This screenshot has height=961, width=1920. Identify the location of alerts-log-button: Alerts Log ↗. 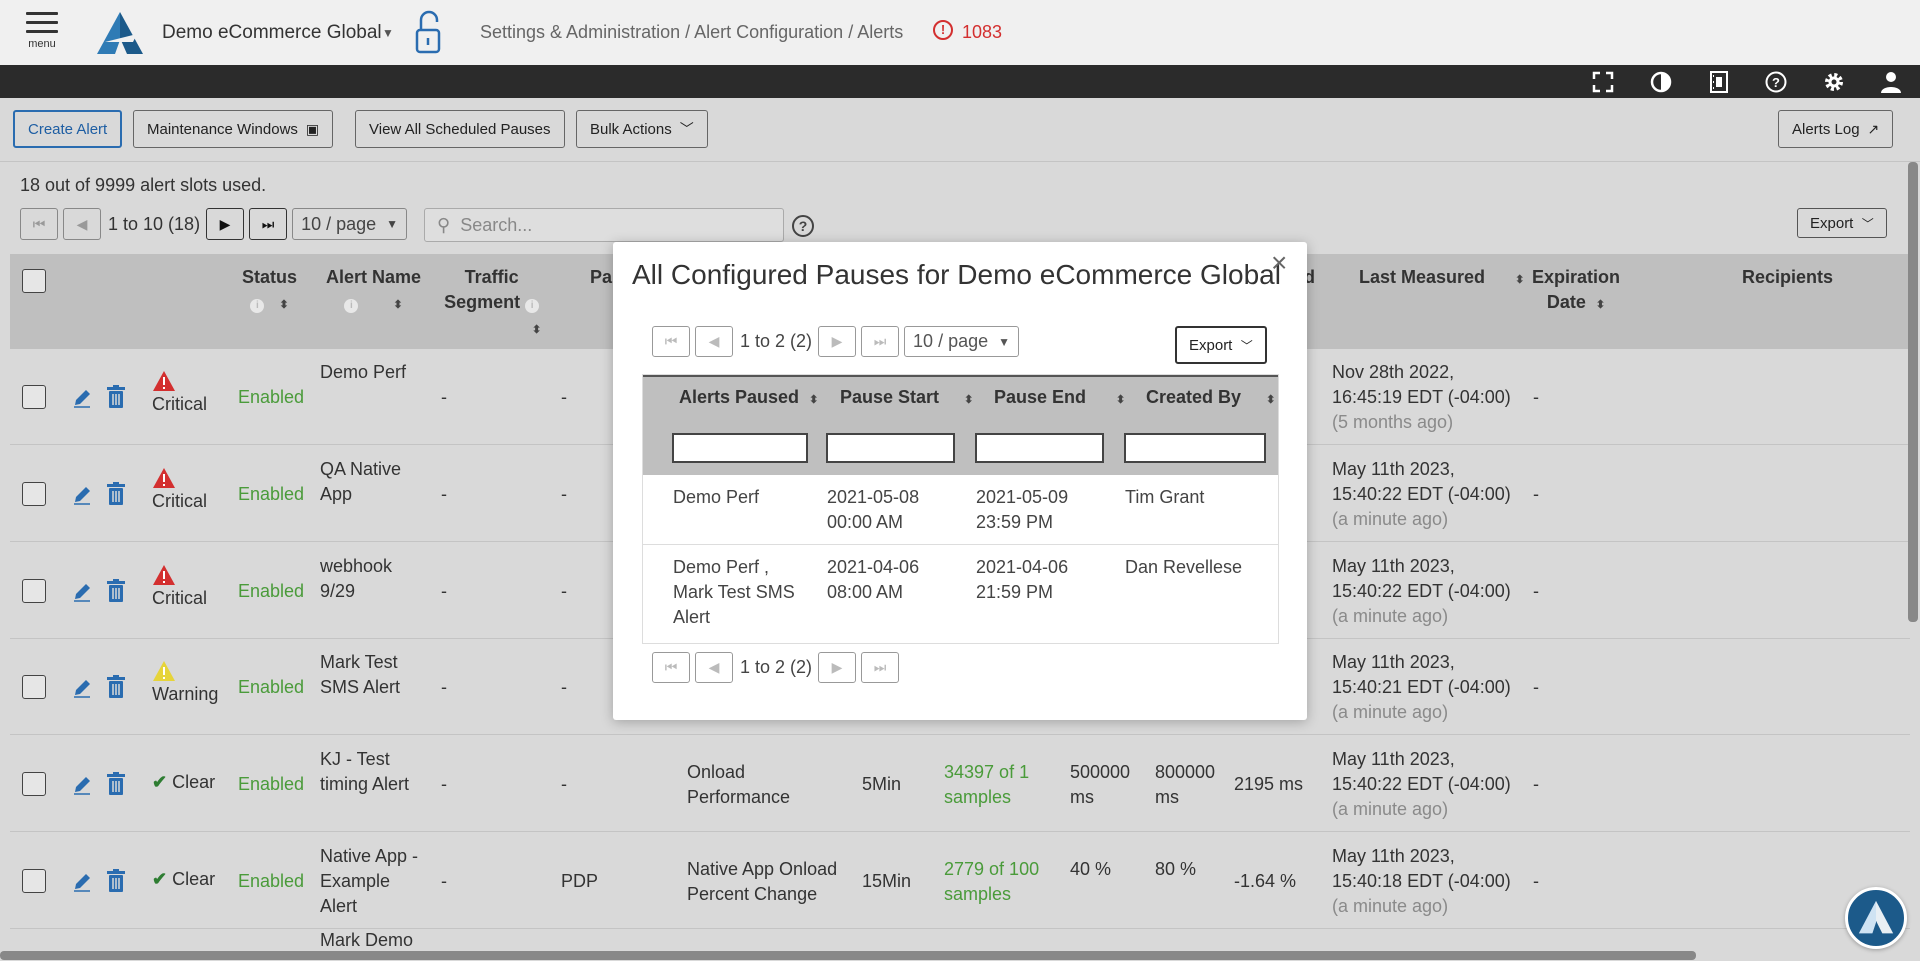
(1836, 129).